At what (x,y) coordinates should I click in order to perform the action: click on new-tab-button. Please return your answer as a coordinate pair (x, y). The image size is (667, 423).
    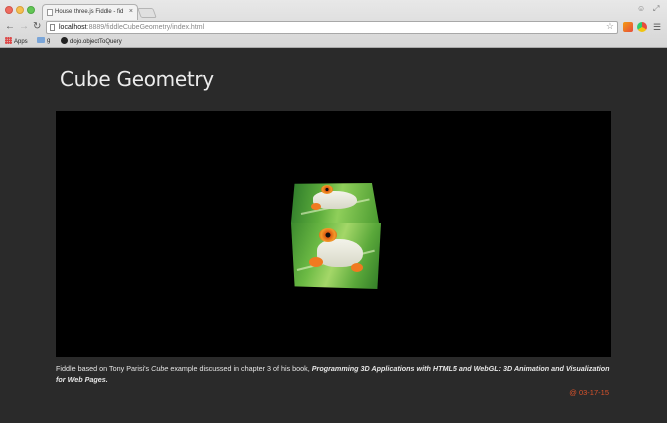
    Looking at the image, I should click on (147, 13).